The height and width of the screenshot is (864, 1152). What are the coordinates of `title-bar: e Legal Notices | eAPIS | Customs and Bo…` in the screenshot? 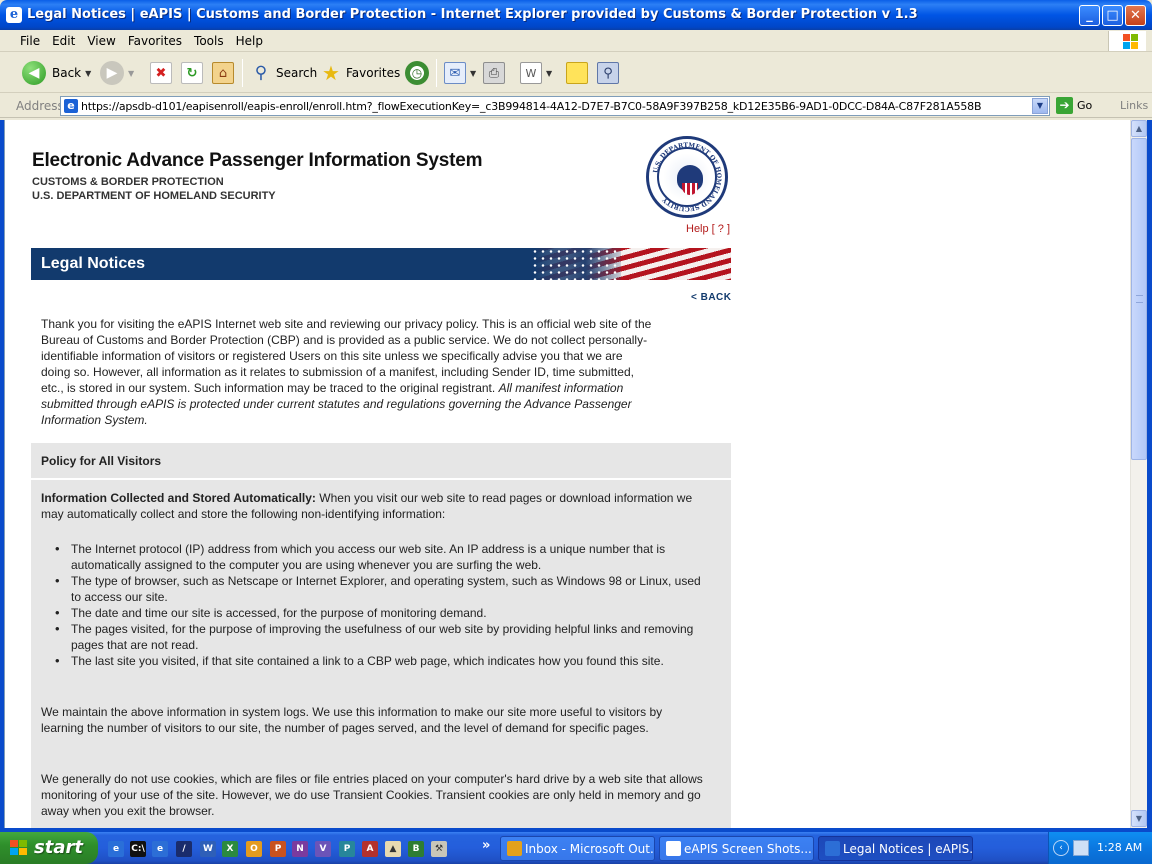 It's located at (576, 15).